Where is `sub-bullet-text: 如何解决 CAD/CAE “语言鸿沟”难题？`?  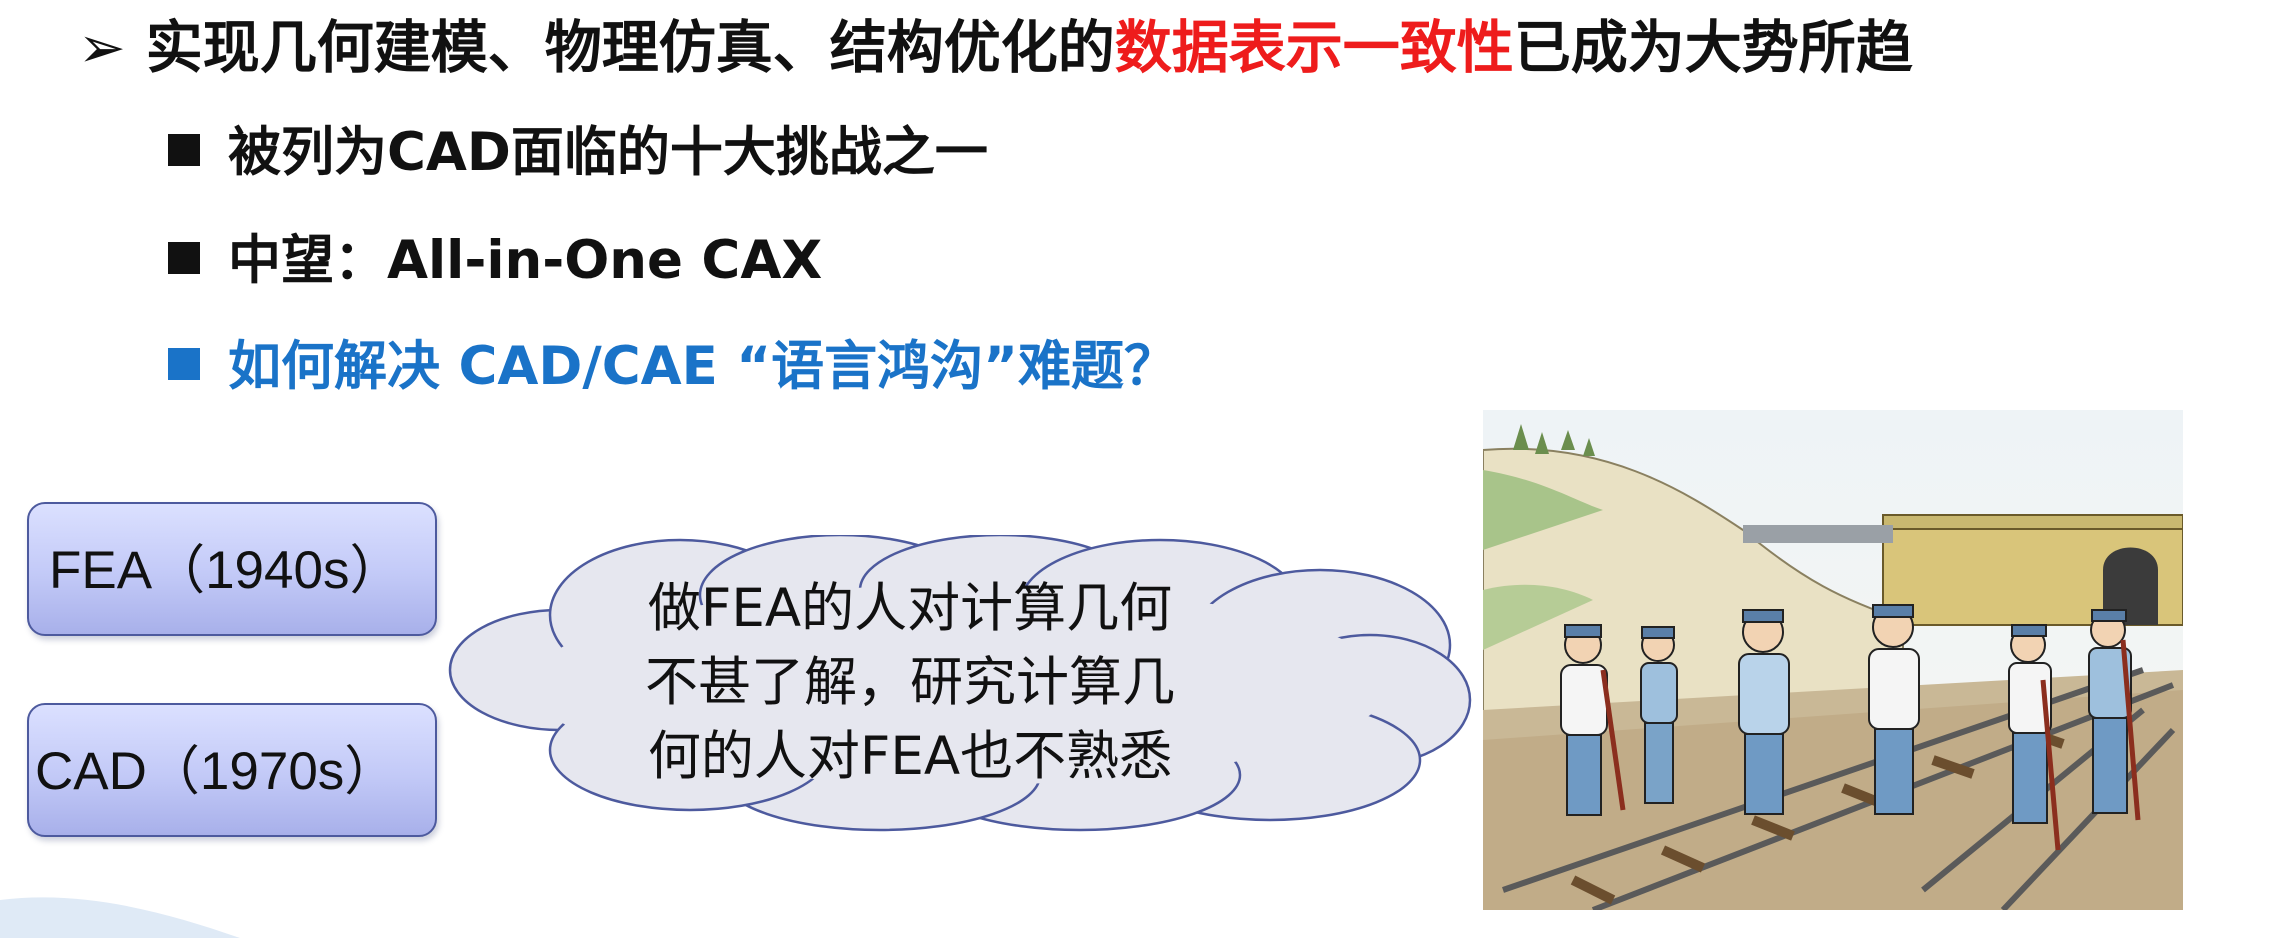 sub-bullet-text: 如何解决 CAD/CAE “语言鸿沟”难题？ is located at coordinates (702, 366).